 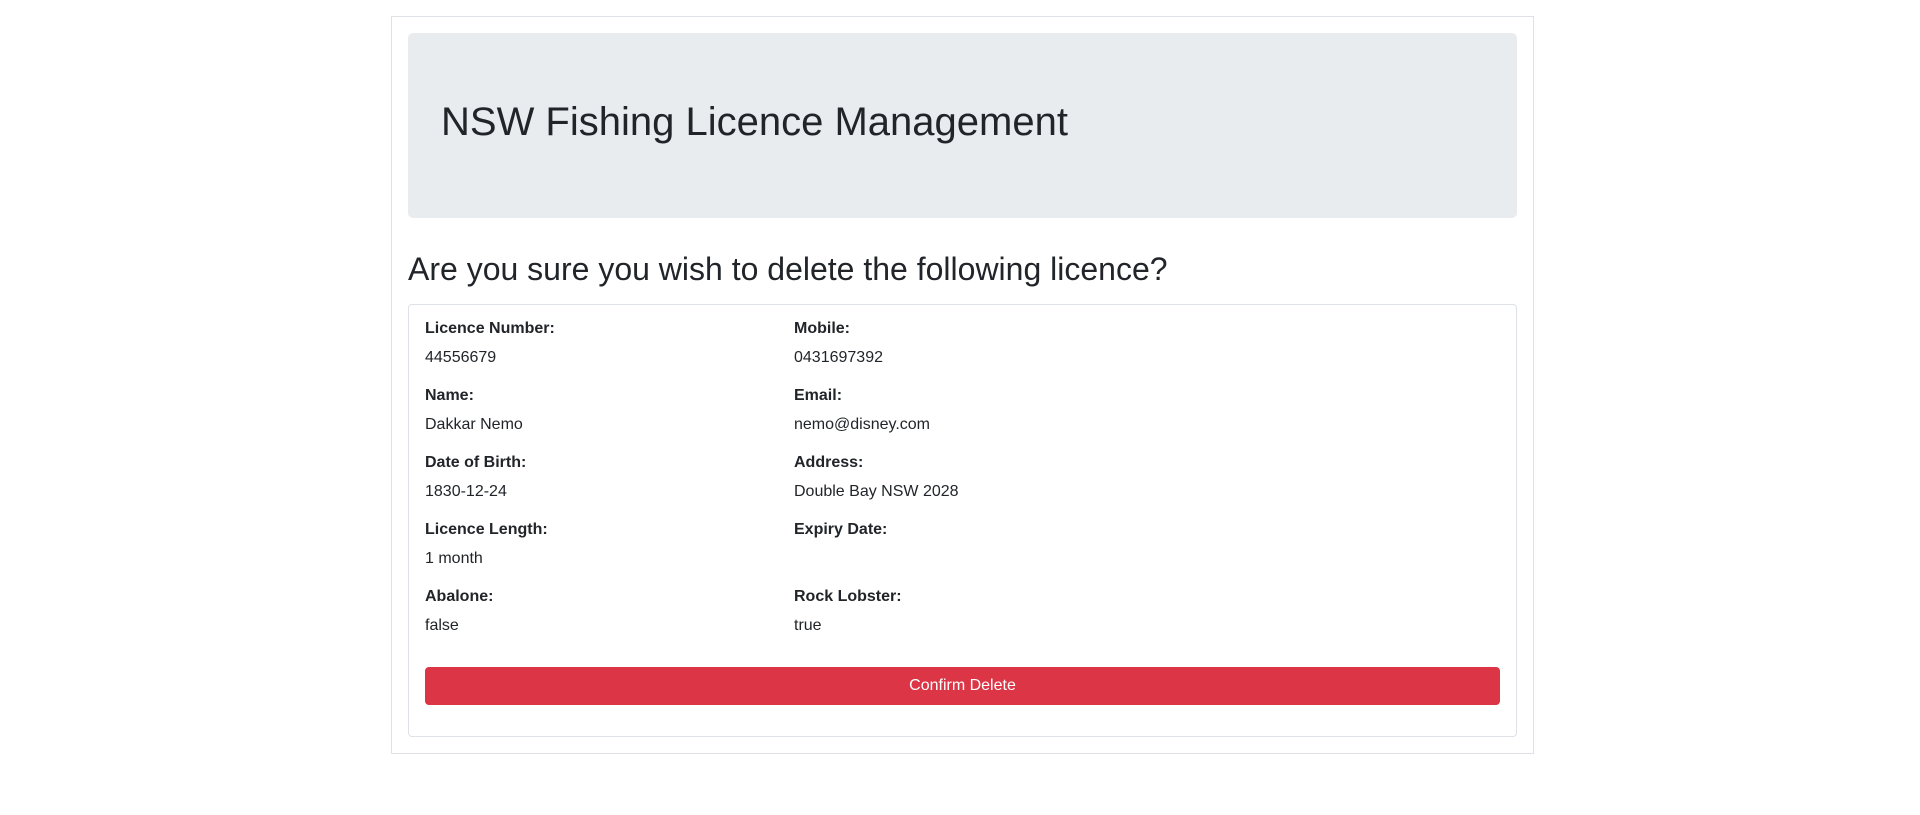 I want to click on name-value: Dakkar Nemo, so click(x=474, y=424).